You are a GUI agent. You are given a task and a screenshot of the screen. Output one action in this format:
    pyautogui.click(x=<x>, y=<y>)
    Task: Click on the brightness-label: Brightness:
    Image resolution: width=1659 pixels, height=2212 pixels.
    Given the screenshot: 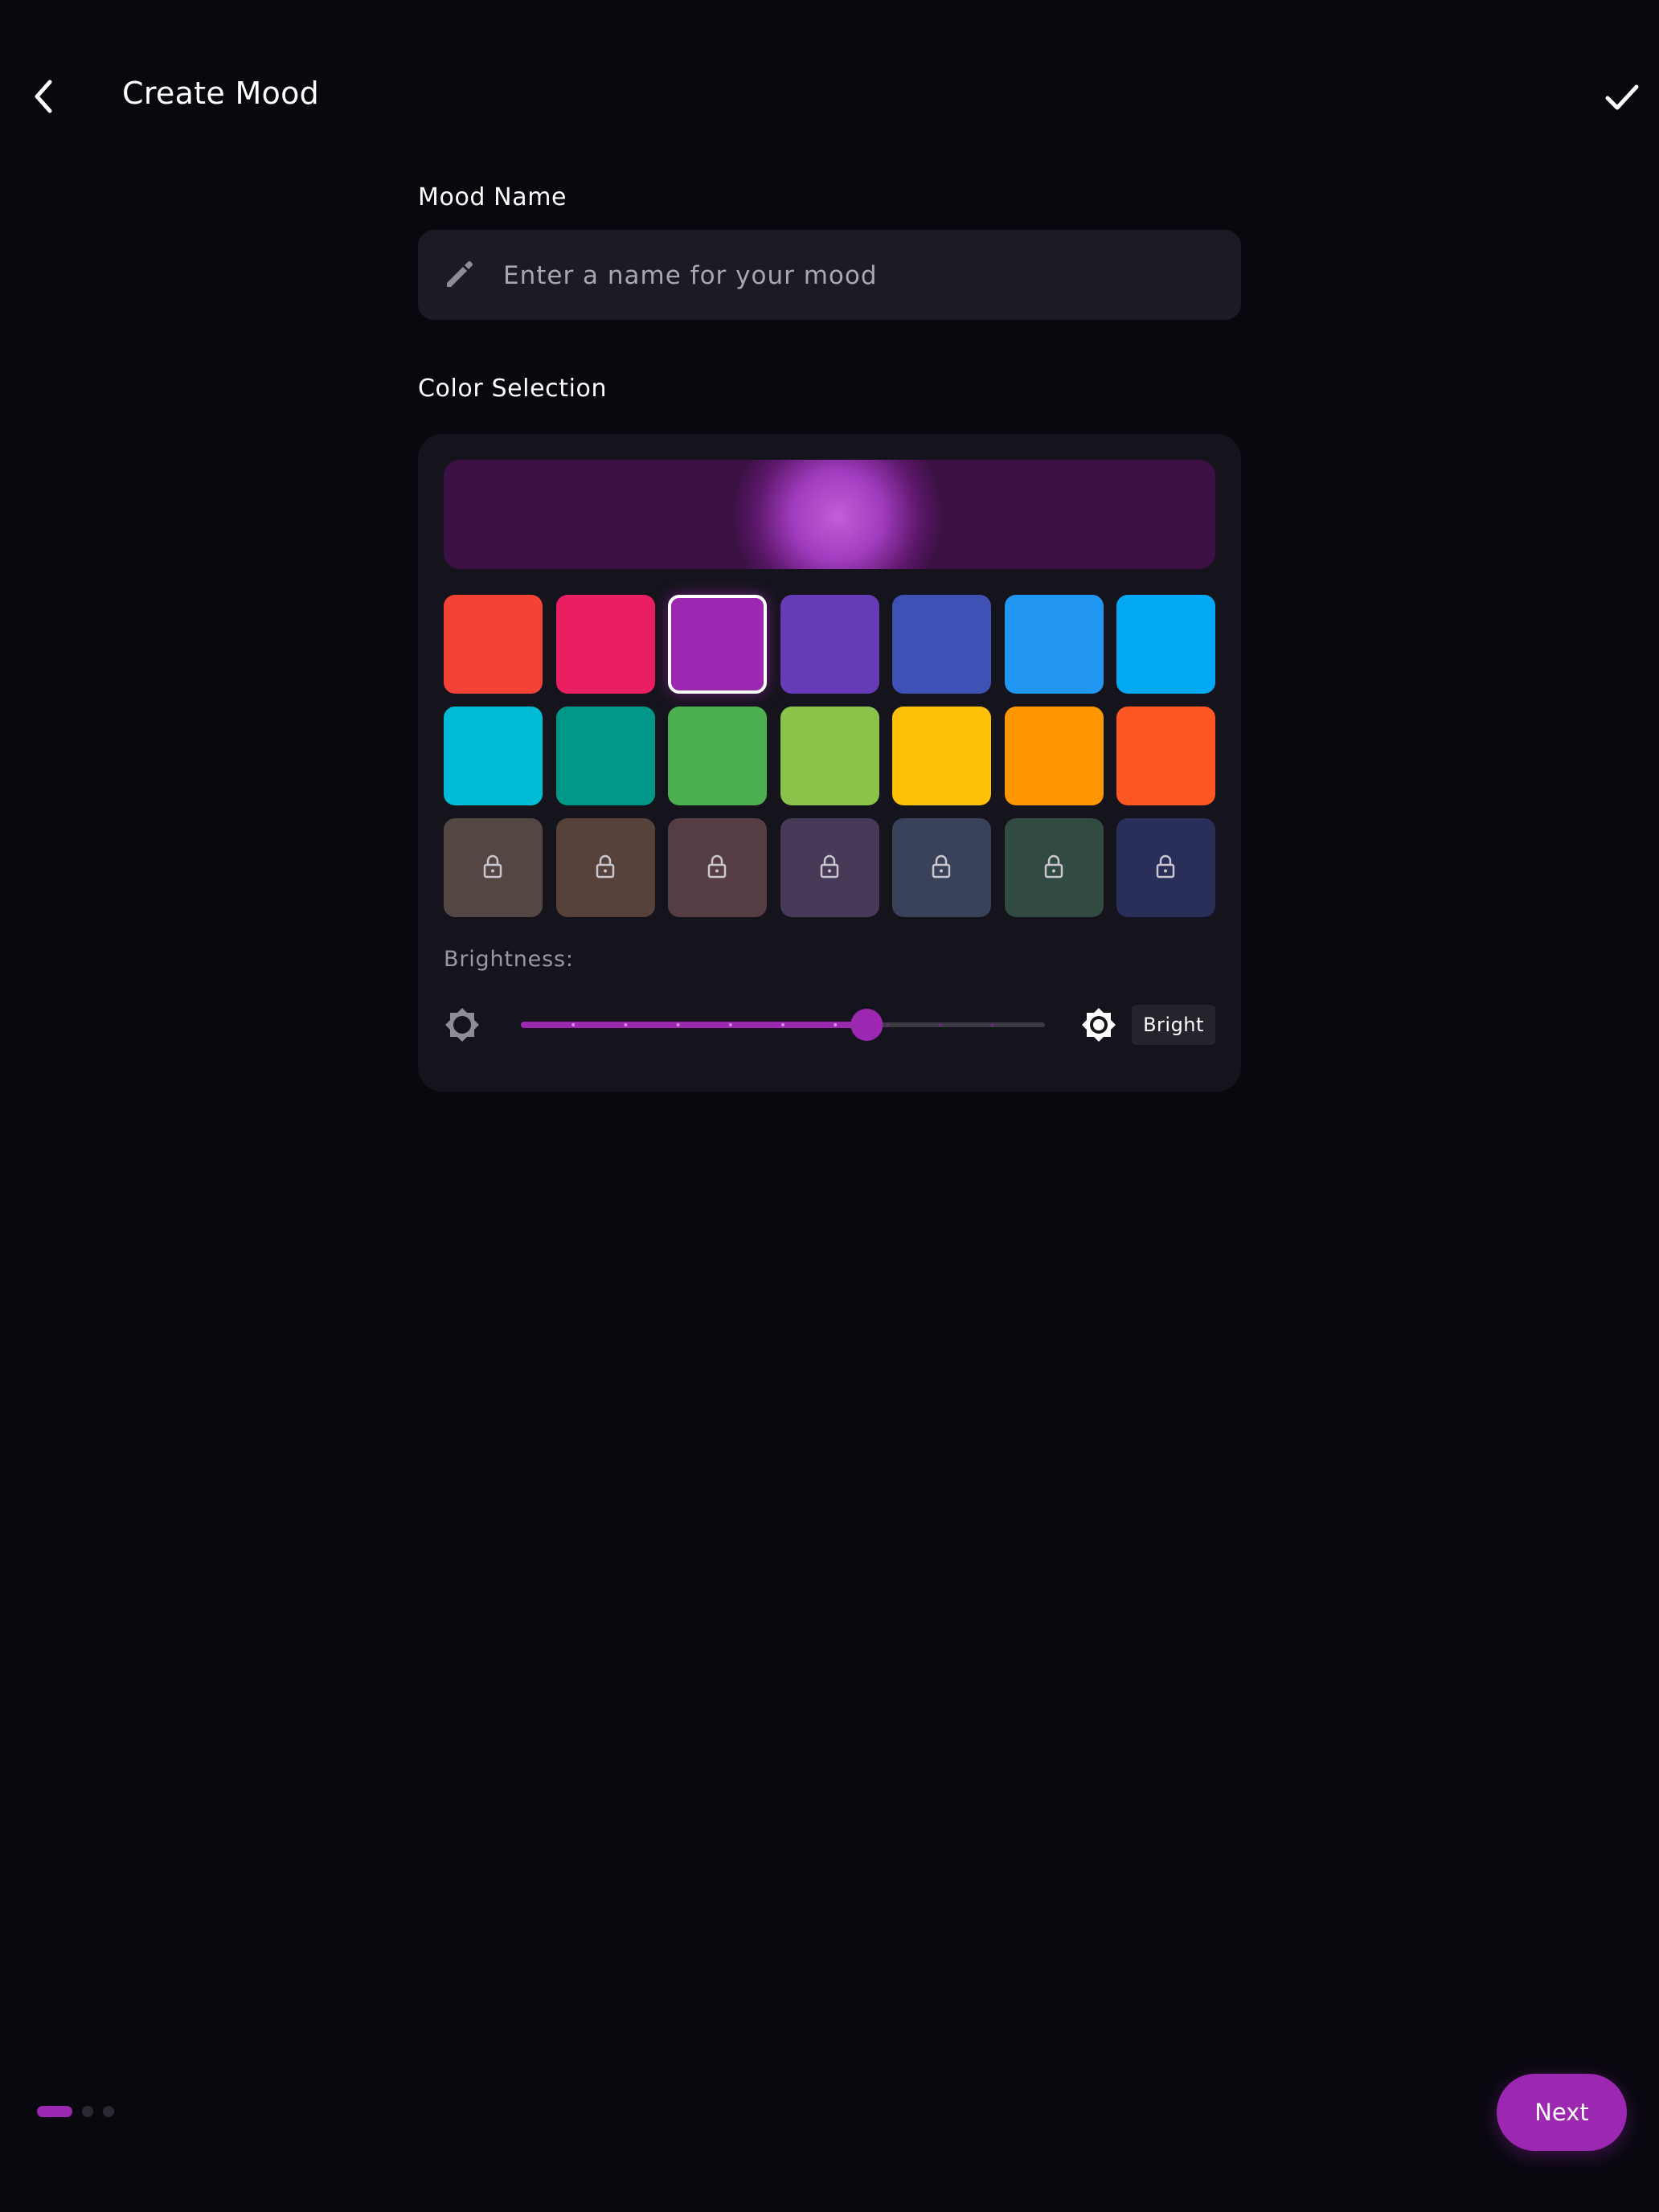 What is the action you would take?
    pyautogui.click(x=509, y=959)
    